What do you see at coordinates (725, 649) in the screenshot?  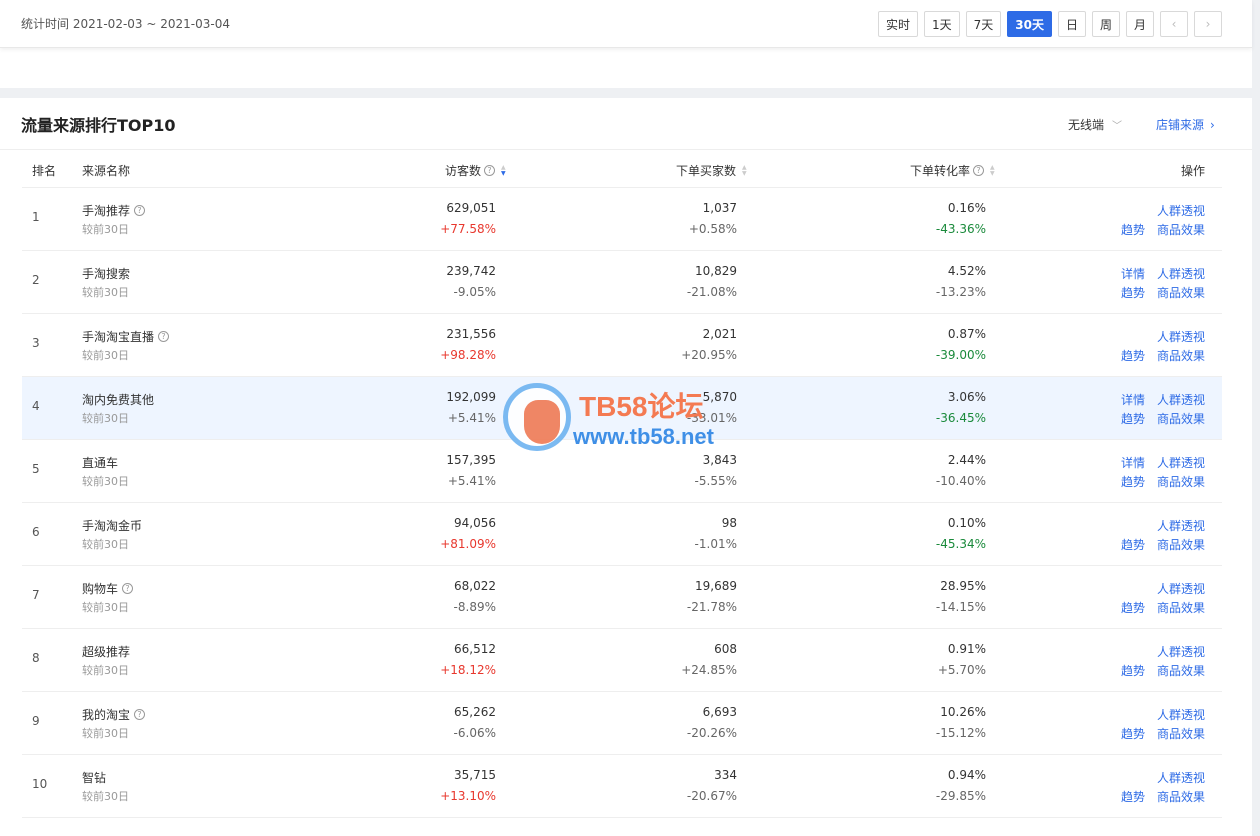 I see `buyers-value: 608` at bounding box center [725, 649].